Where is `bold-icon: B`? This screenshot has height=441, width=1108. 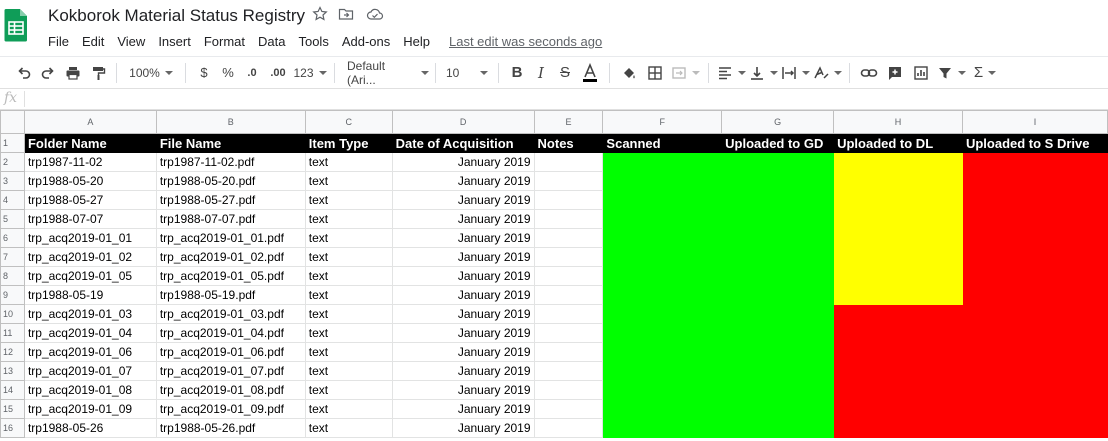 bold-icon: B is located at coordinates (517, 73).